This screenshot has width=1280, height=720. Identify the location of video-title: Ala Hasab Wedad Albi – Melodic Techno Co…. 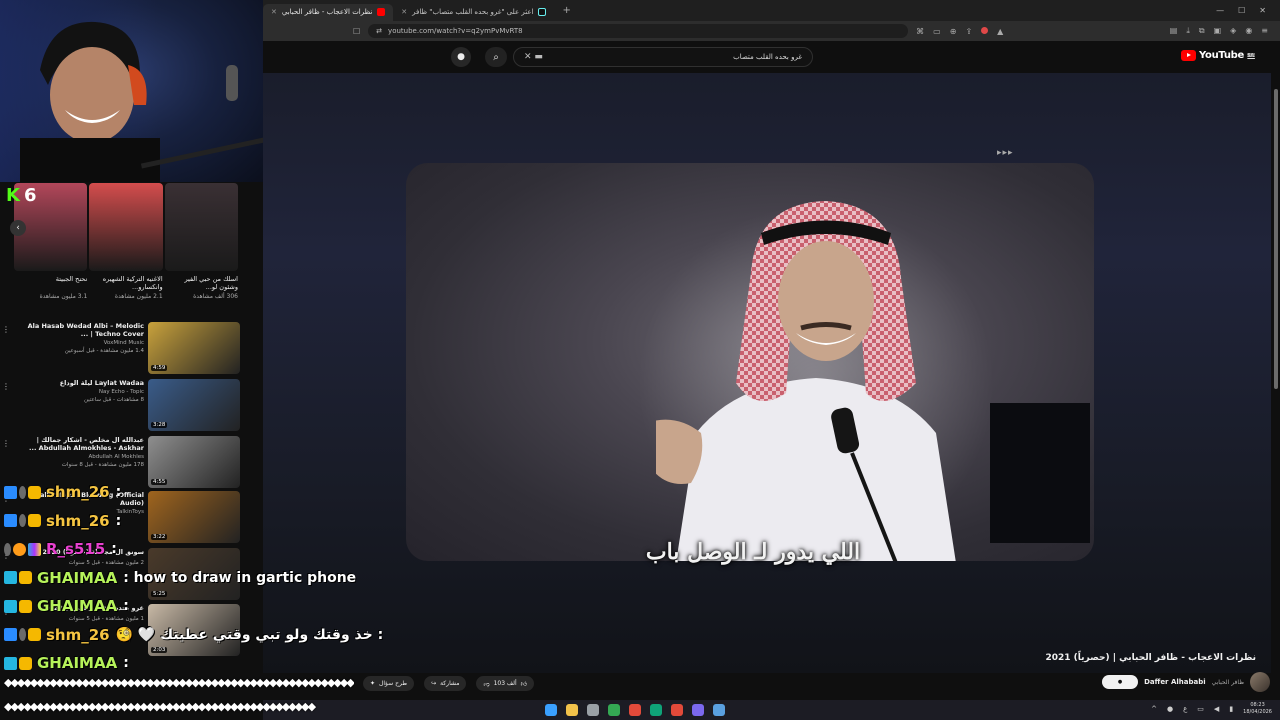
(79, 330).